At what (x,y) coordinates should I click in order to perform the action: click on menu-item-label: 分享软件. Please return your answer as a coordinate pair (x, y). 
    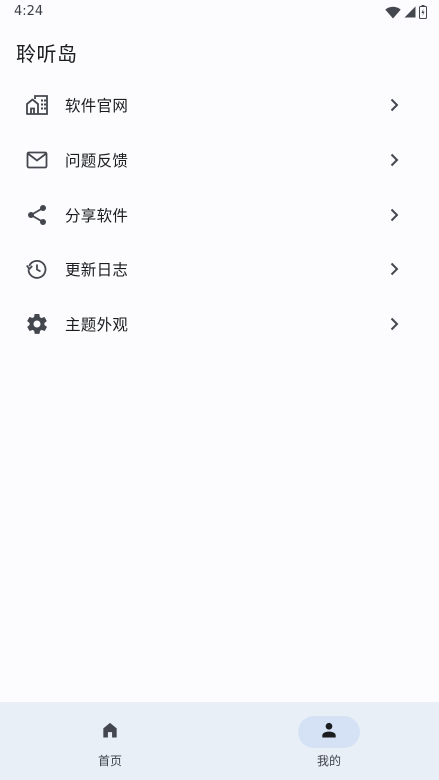
    Looking at the image, I should click on (97, 215).